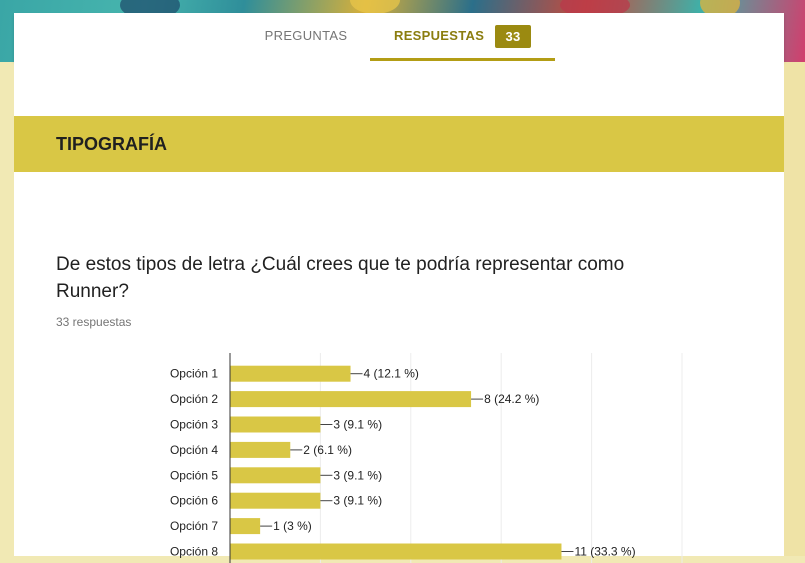  I want to click on data-label: 8 (24.2 %), so click(511, 399).